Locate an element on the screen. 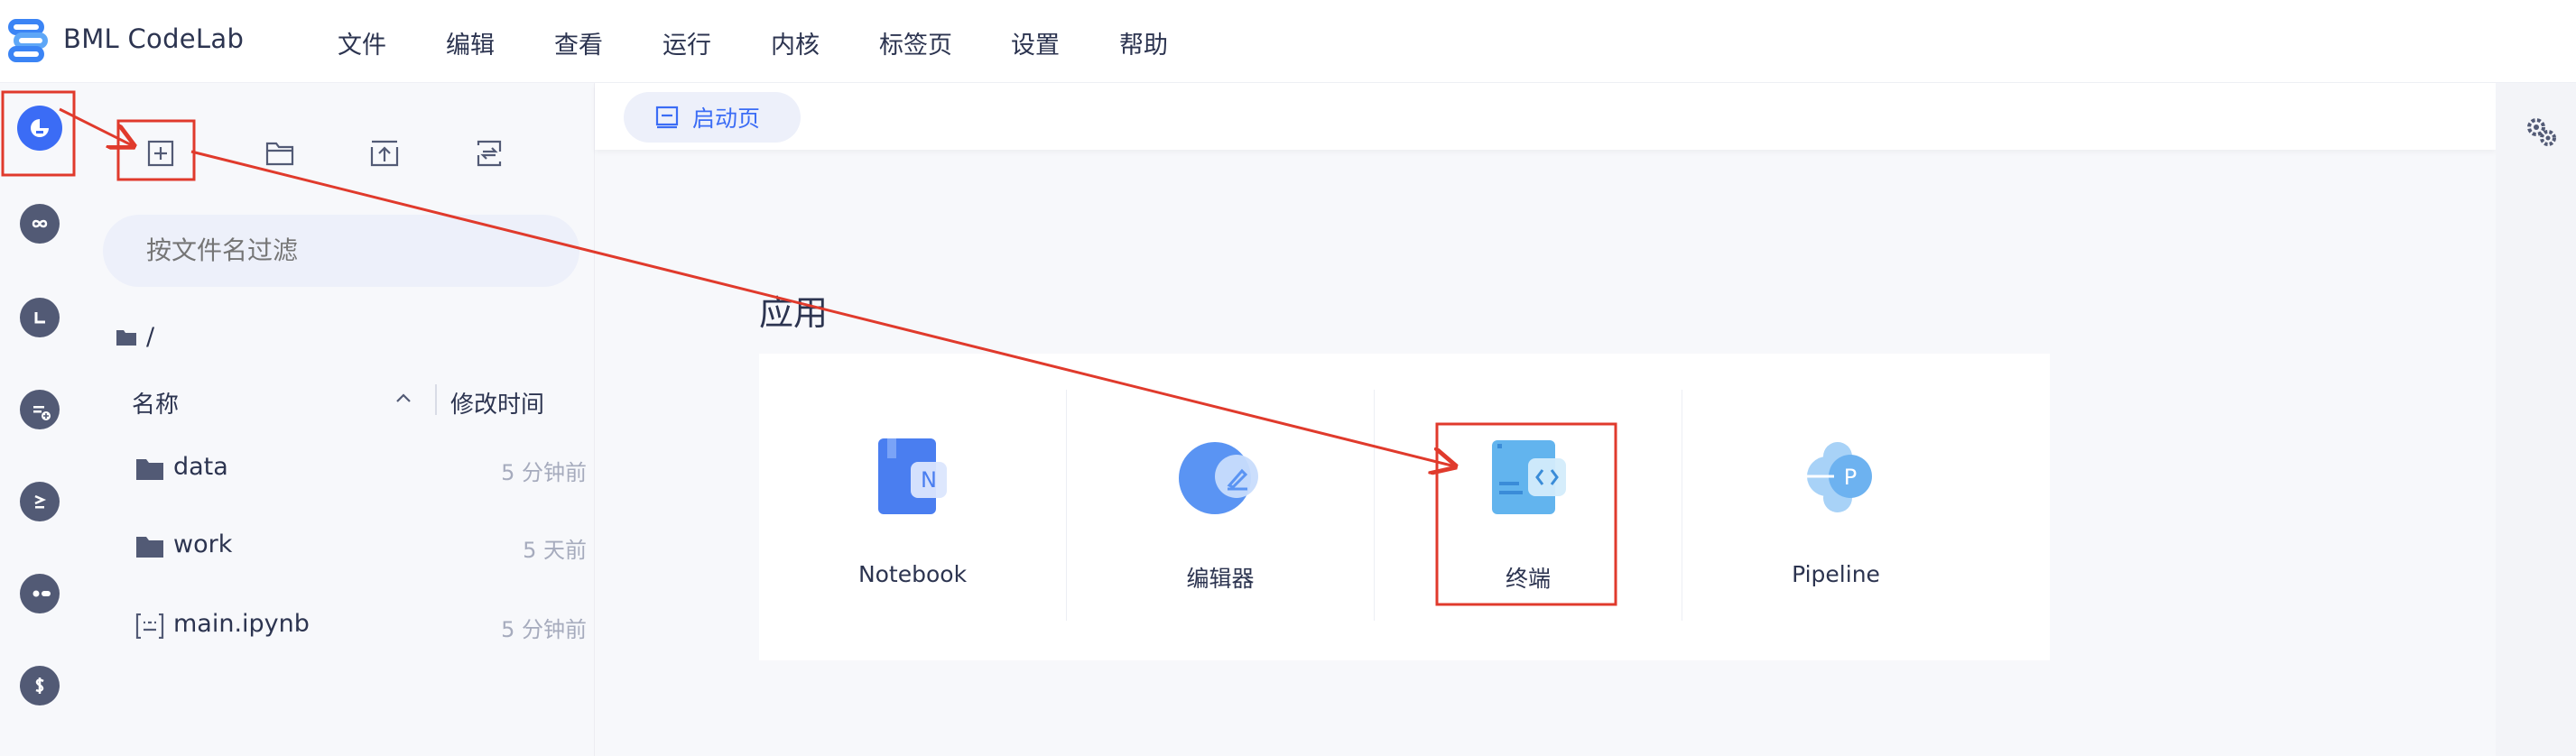 The width and height of the screenshot is (2576, 756). new-folder-button is located at coordinates (280, 153).